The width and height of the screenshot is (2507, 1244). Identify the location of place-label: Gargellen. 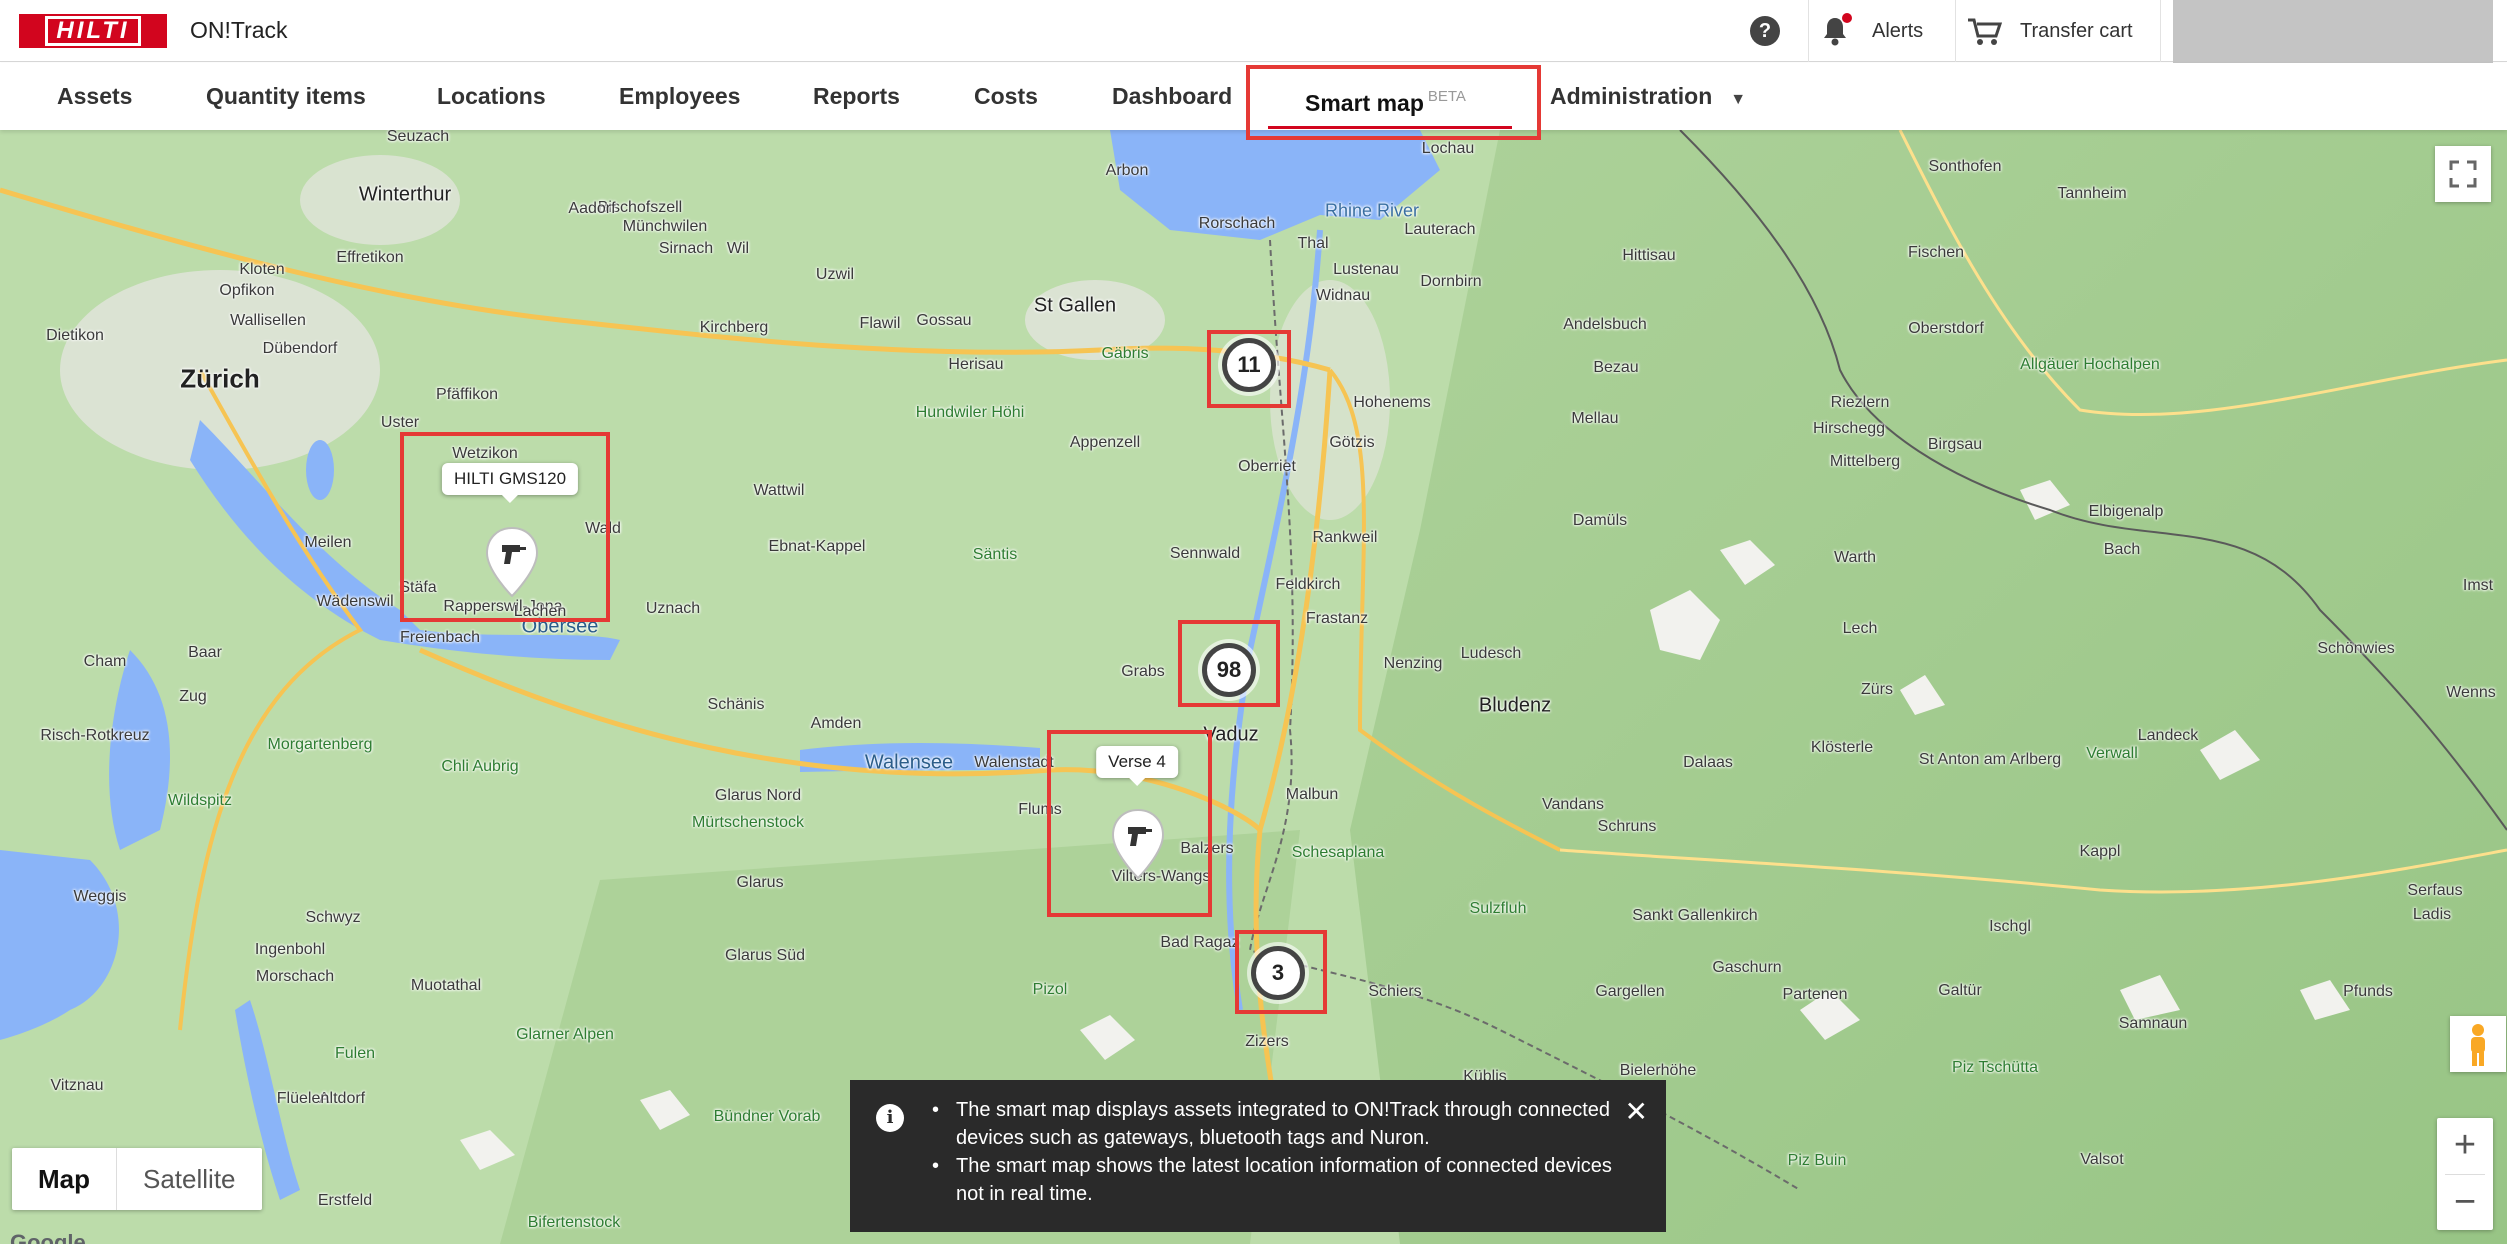
(1630, 991).